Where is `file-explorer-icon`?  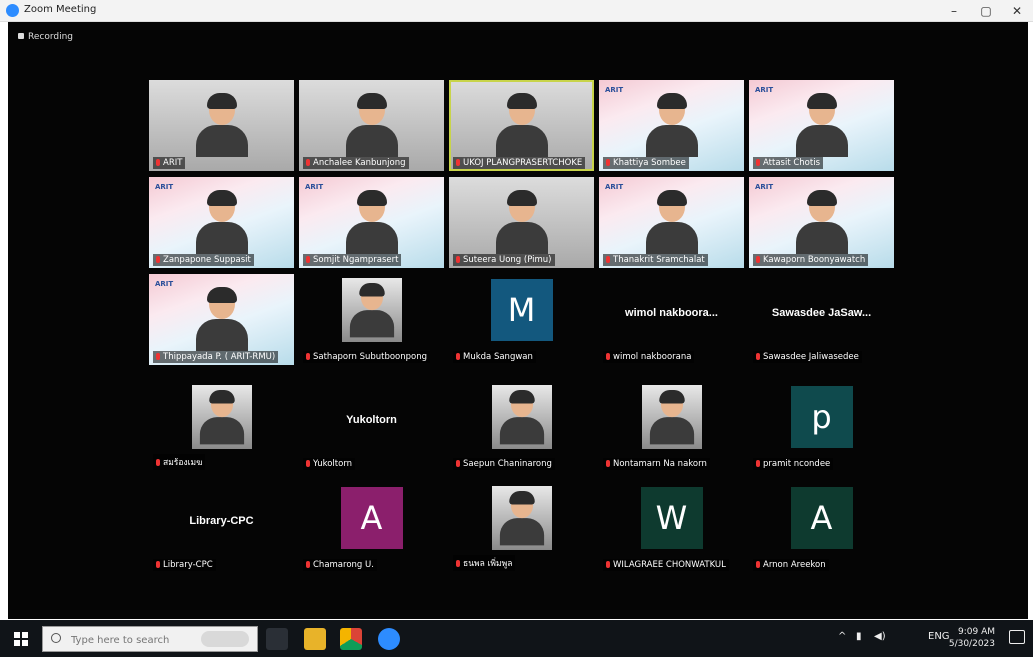 file-explorer-icon is located at coordinates (315, 639).